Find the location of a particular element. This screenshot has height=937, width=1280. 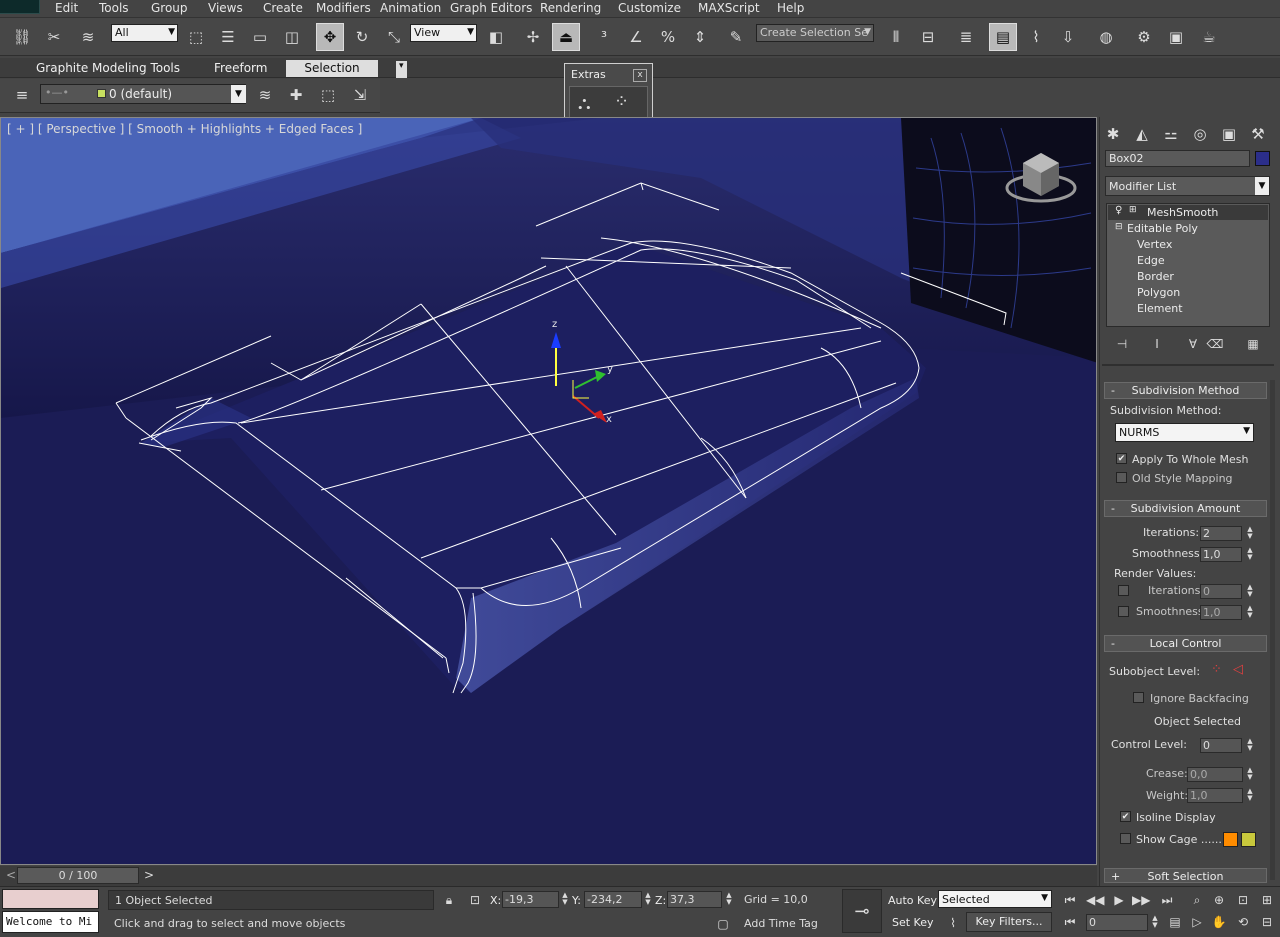

menu-customize: Customize is located at coordinates (649, 8).